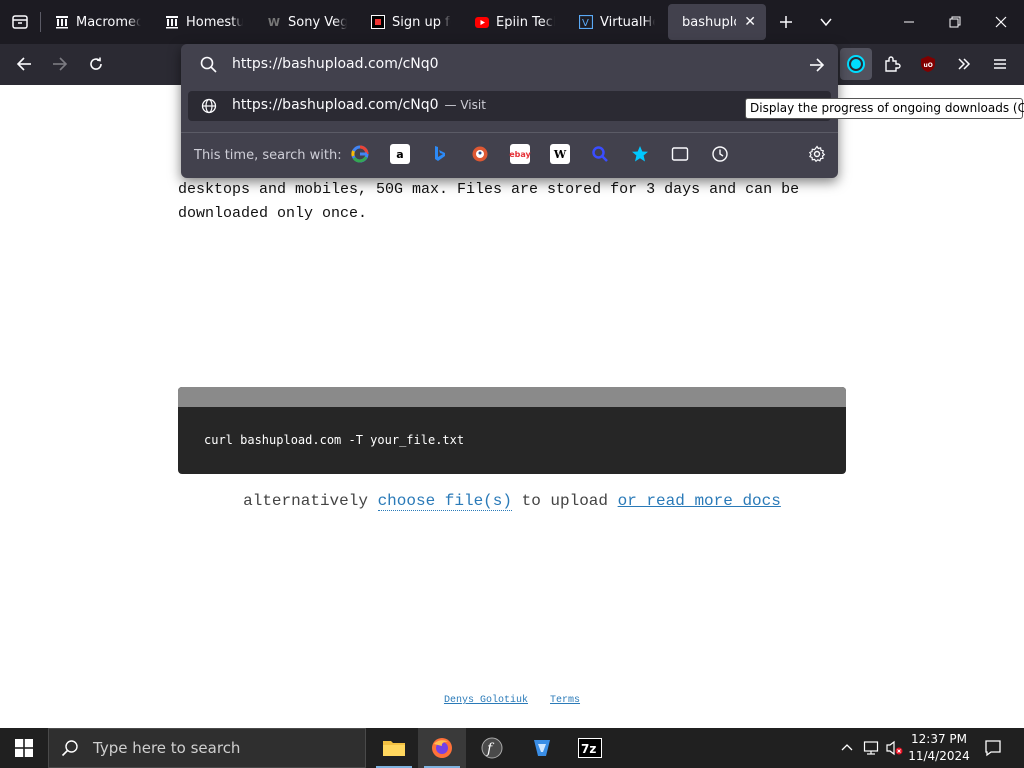 The image size is (1024, 768). I want to click on hamburger-icon, so click(1000, 64).